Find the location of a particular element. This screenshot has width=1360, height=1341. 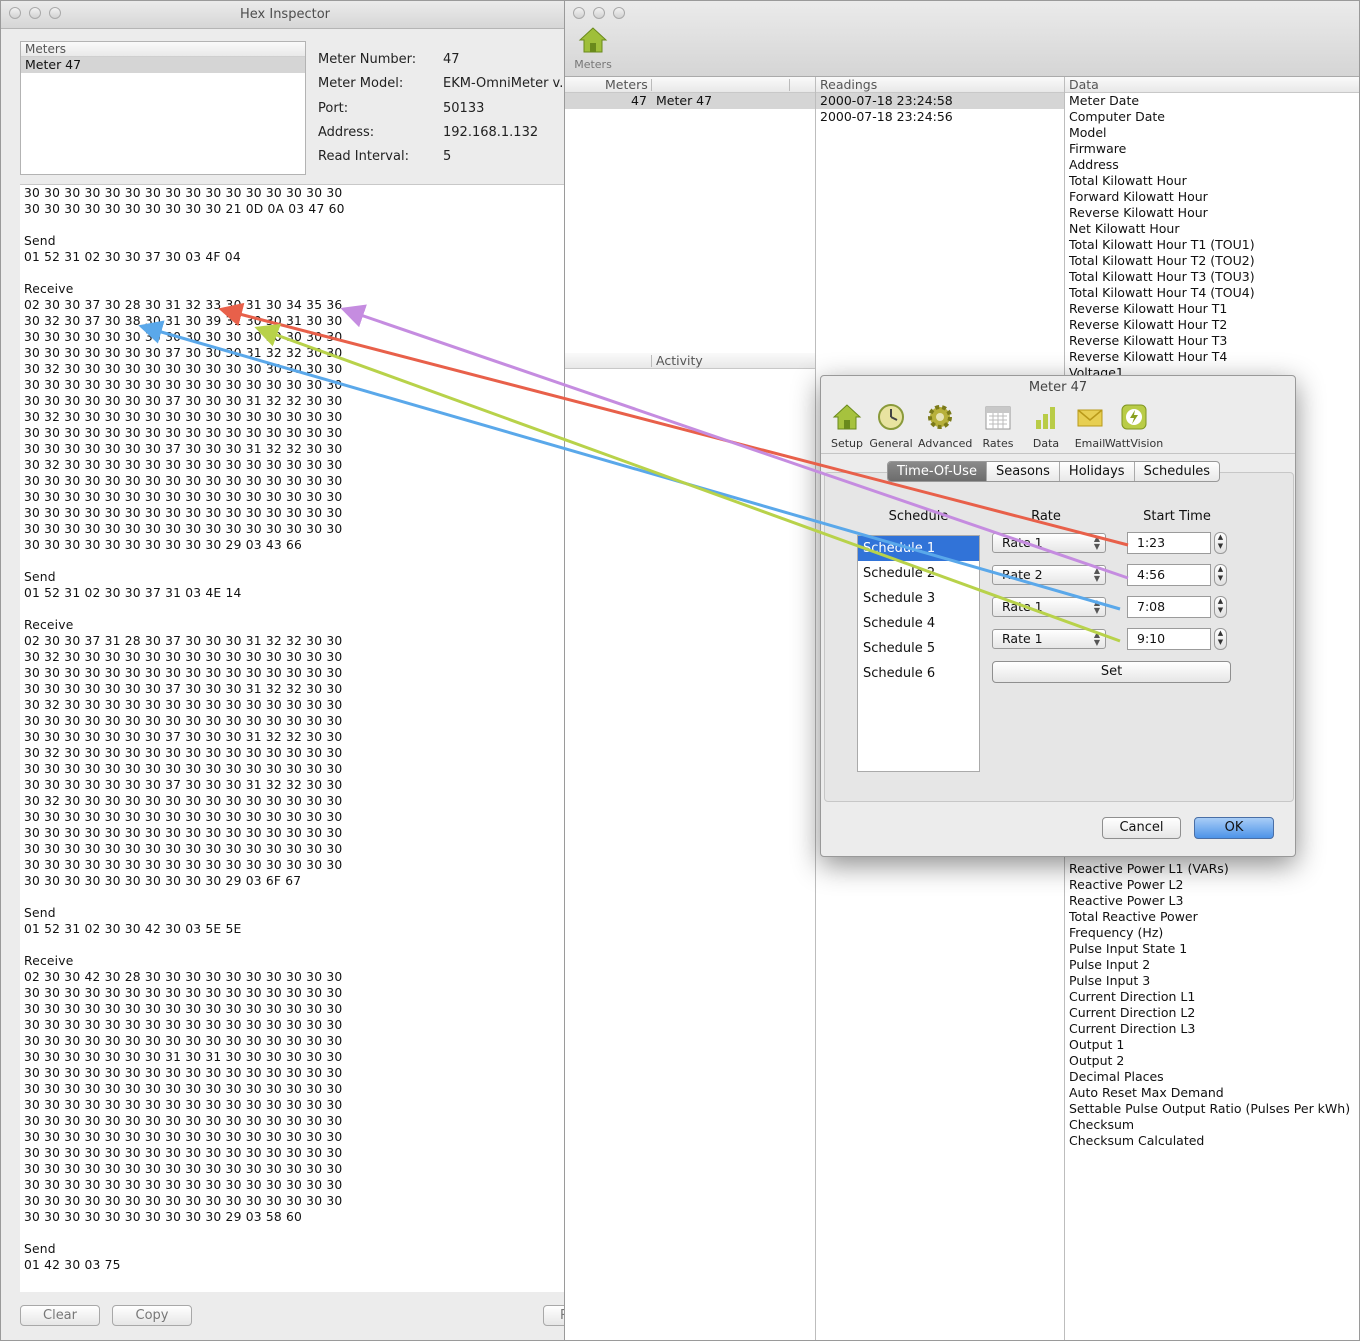

data-field-item: Current Direction L1 is located at coordinates (1207, 997).